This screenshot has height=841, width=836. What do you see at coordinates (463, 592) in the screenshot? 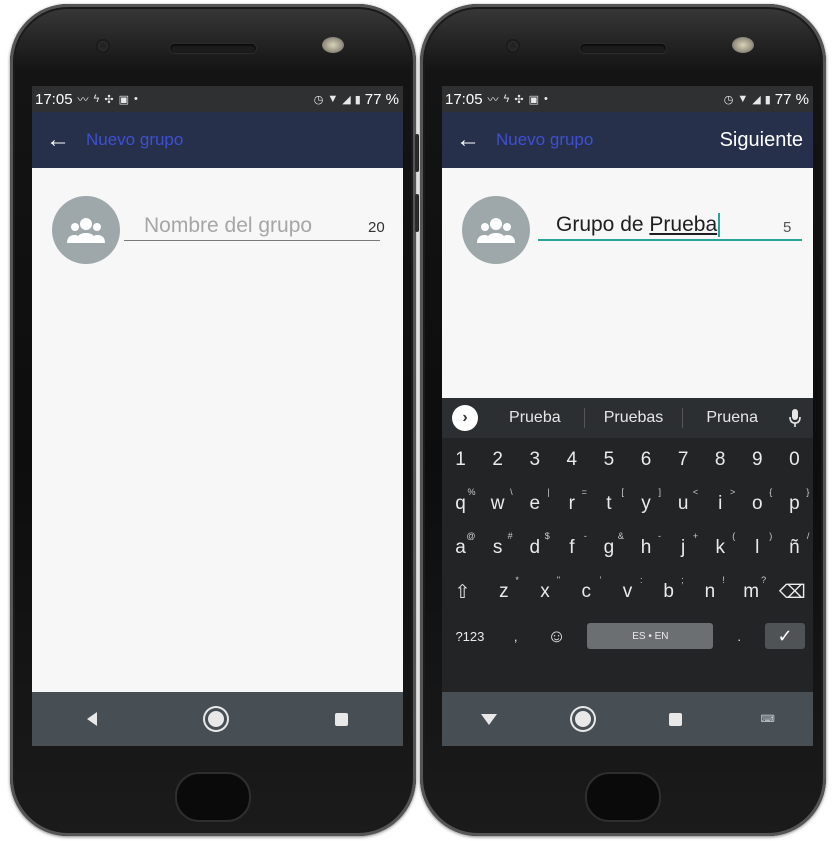
I see `shift-key: ⇧` at bounding box center [463, 592].